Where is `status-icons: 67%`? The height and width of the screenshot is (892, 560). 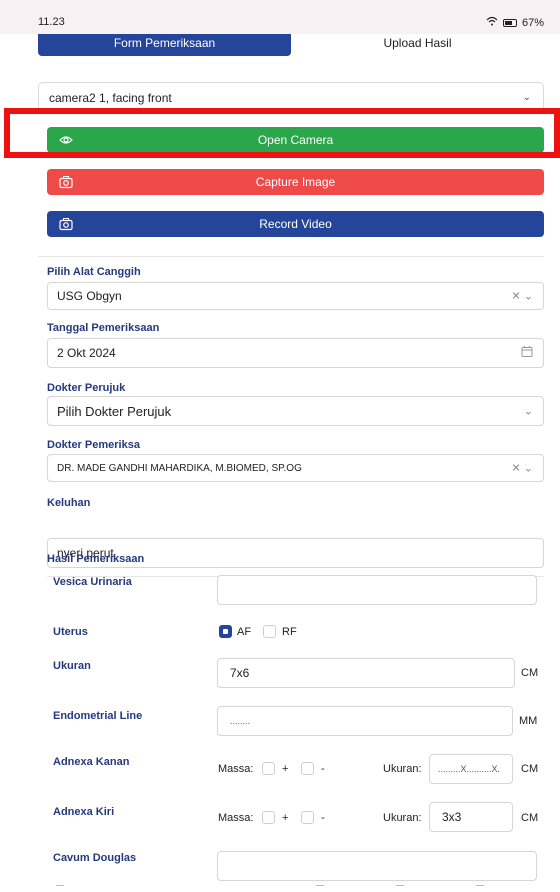
status-icons: 67% is located at coordinates (515, 22).